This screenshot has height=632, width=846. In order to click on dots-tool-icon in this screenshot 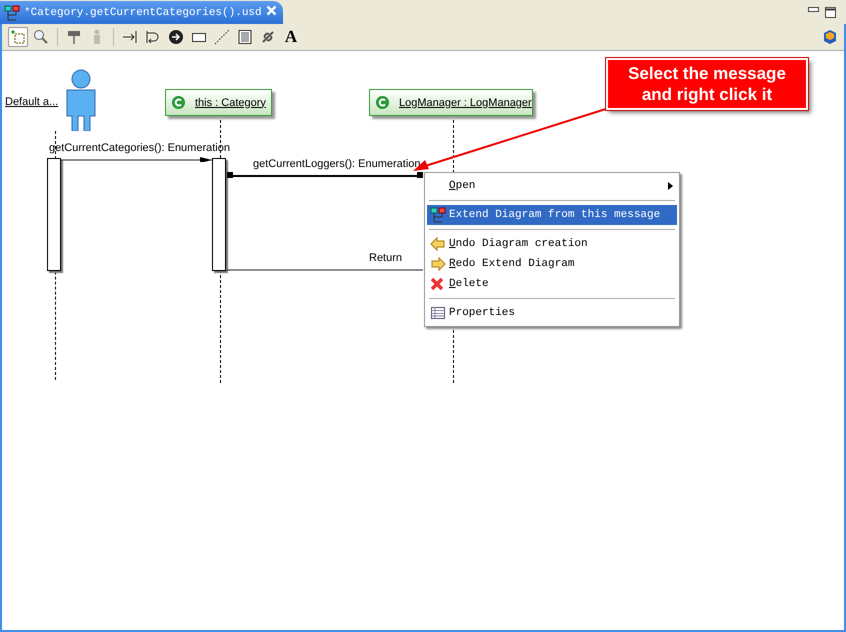, I will do `click(222, 37)`.